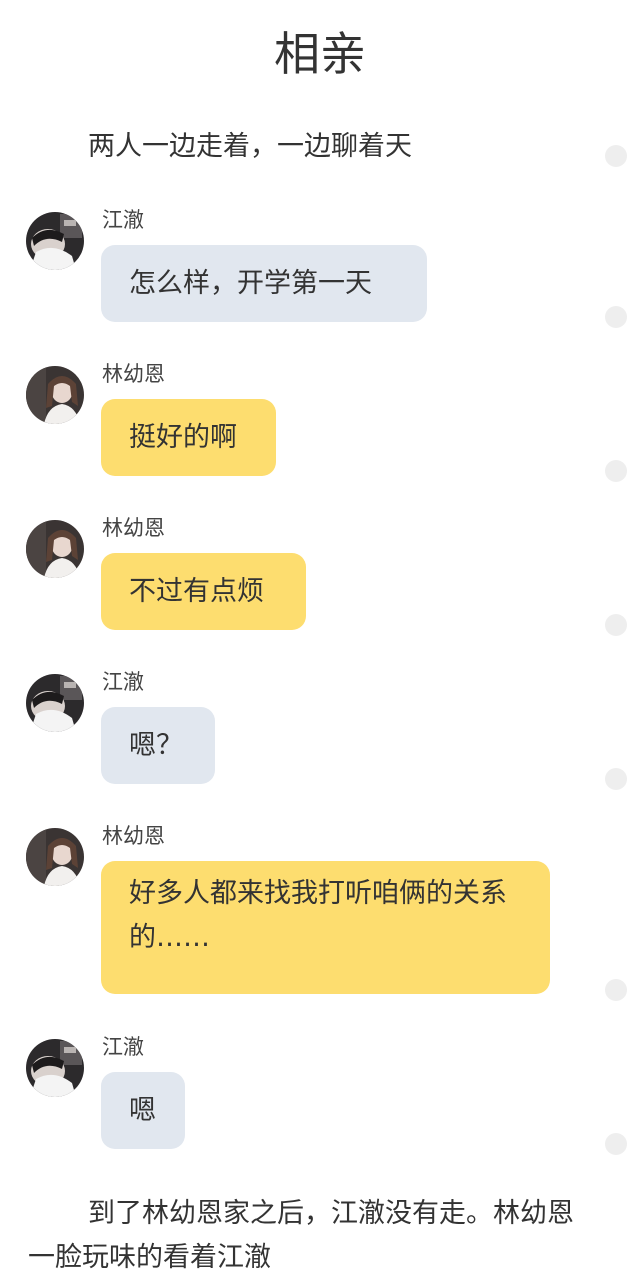  Describe the element at coordinates (264, 283) in the screenshot. I see `chat-bubble: 怎么样，开学第一天` at that location.